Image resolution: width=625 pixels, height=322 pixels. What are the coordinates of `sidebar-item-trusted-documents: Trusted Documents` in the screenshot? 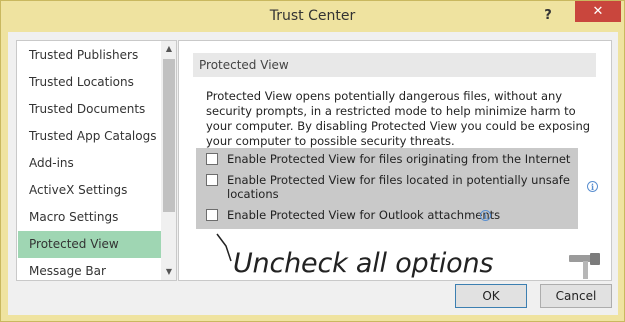 It's located at (89, 109).